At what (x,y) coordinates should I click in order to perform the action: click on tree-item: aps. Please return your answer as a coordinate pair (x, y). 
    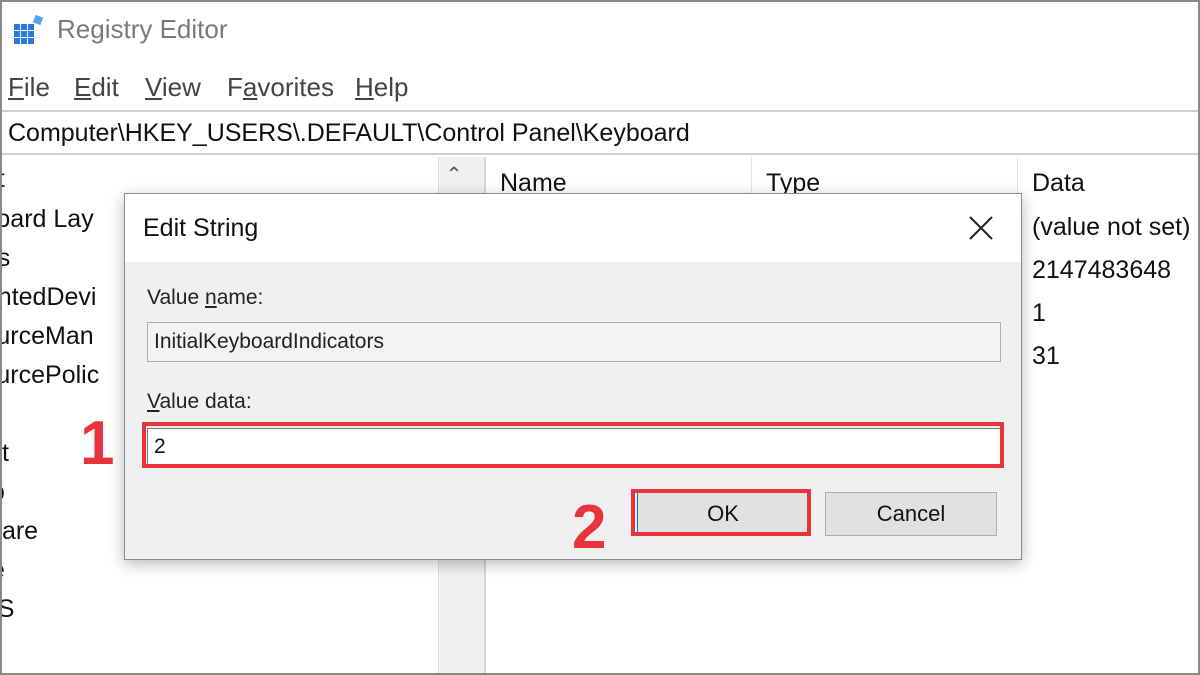
    Looking at the image, I should click on (5, 258).